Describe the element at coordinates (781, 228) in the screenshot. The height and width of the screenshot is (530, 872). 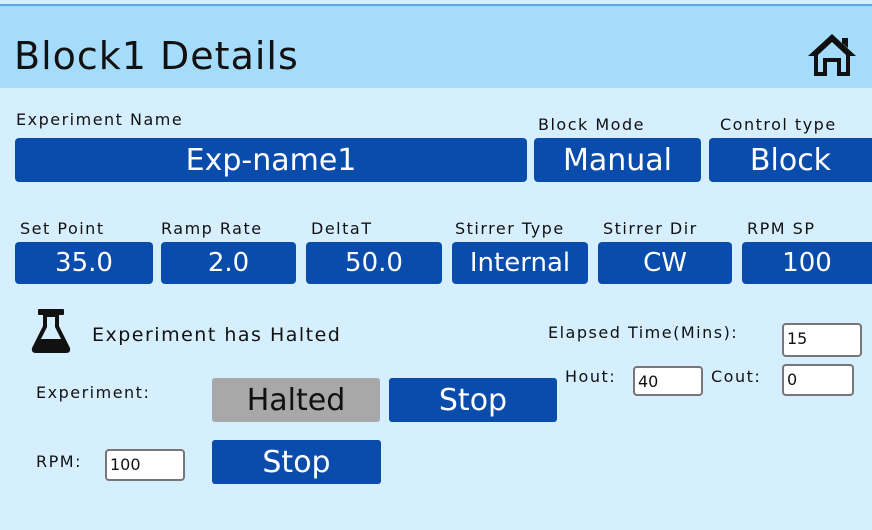
I see `rpm-sp-label: RPM SP` at that location.